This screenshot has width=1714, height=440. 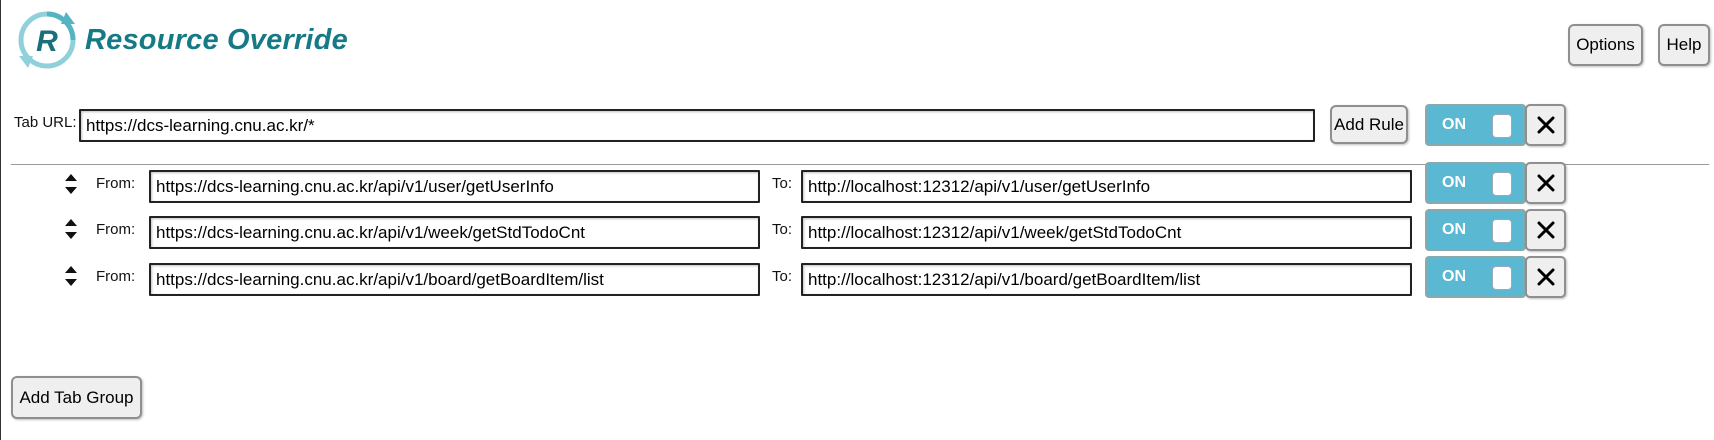 What do you see at coordinates (1684, 45) in the screenshot?
I see `help-button: Help` at bounding box center [1684, 45].